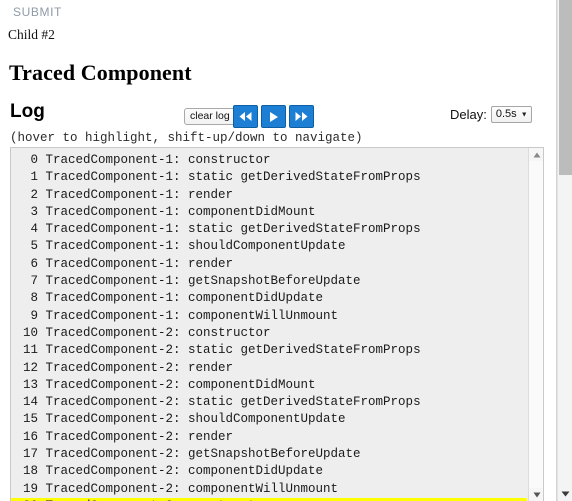  I want to click on scroll-up-icon, so click(536, 154).